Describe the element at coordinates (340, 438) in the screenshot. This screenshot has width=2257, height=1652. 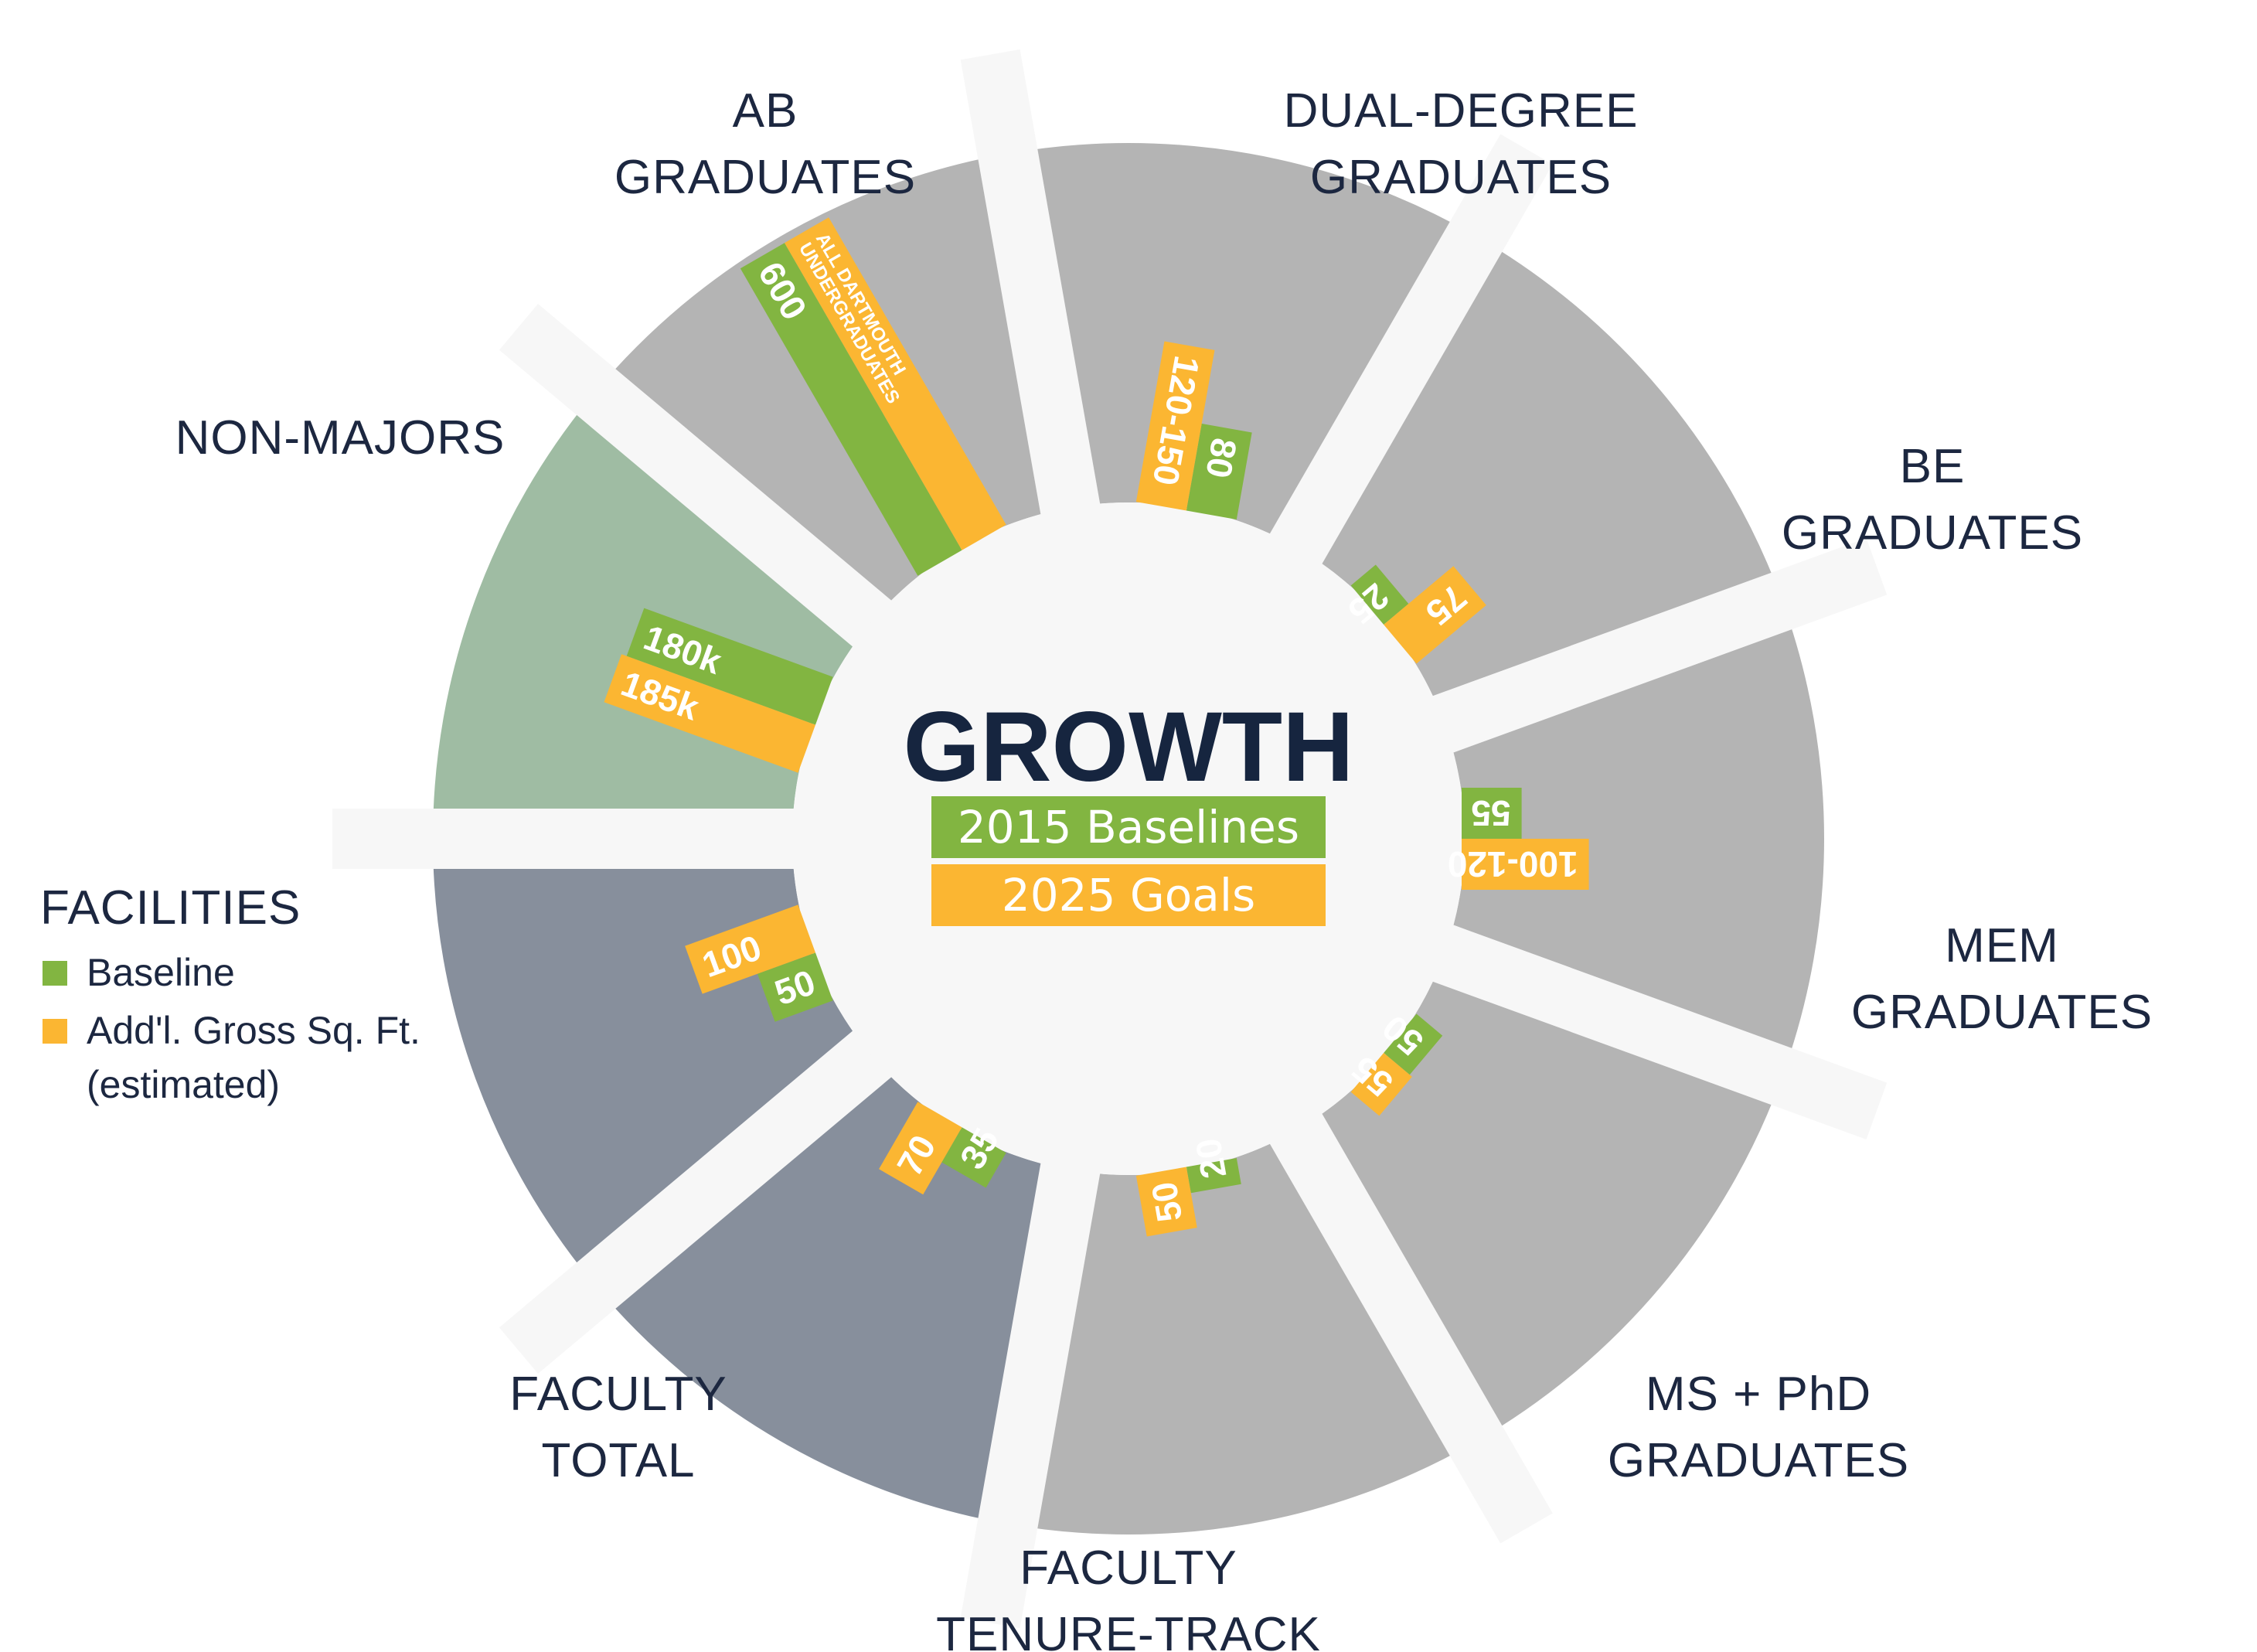
I see `category-label: NON-MAJORS` at that location.